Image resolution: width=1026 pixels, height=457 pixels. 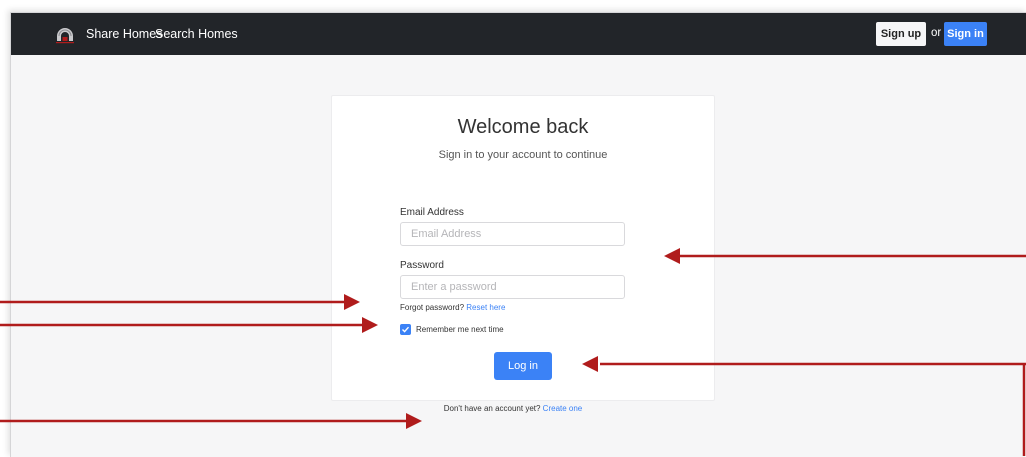 What do you see at coordinates (370, 325) in the screenshot?
I see `arrow-head-remember` at bounding box center [370, 325].